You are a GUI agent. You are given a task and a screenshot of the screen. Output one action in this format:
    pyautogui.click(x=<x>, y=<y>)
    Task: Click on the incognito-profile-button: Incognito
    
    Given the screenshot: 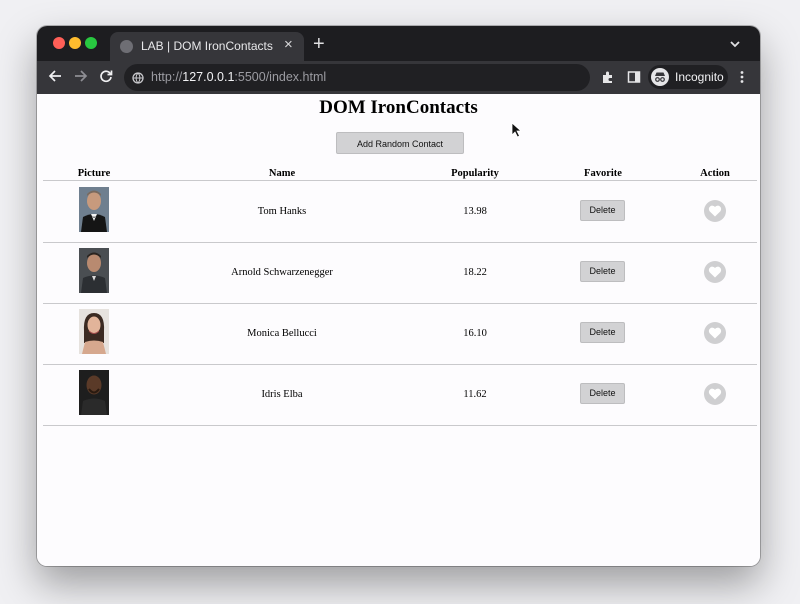 What is the action you would take?
    pyautogui.click(x=688, y=77)
    